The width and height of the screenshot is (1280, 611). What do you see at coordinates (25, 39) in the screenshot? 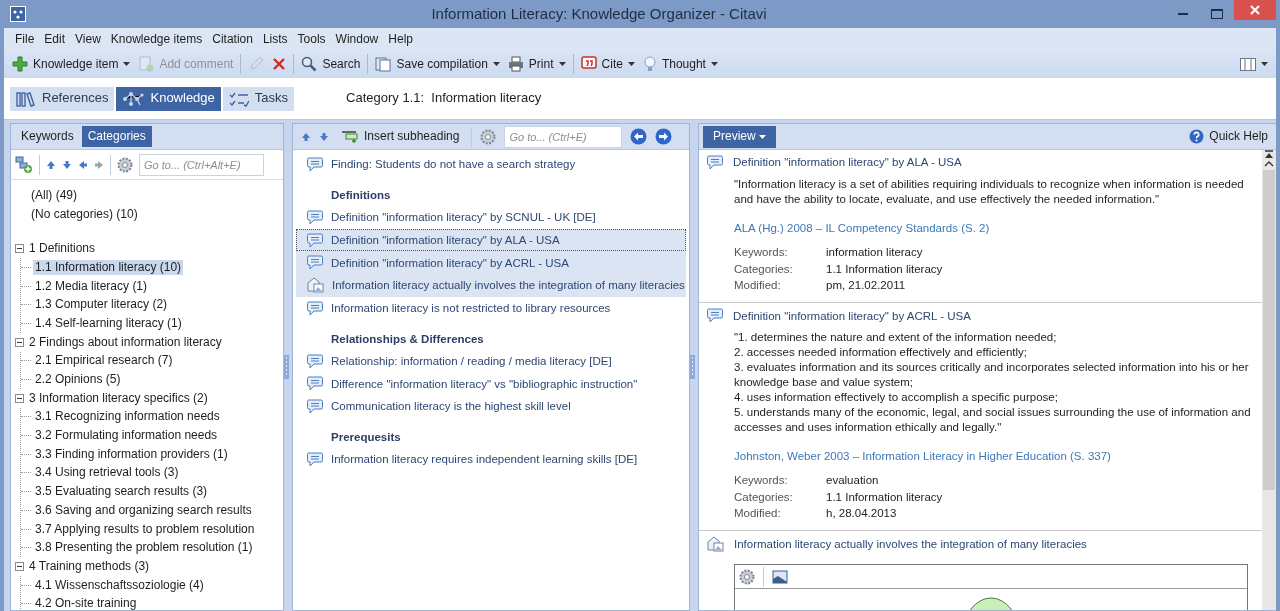
I see `menu-item: File` at bounding box center [25, 39].